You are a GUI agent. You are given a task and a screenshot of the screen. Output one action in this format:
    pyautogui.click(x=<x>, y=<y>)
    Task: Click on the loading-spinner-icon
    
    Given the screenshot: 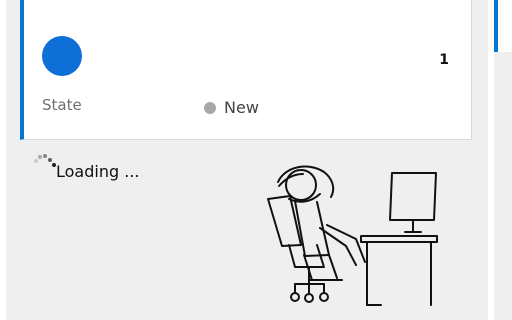 What is the action you would take?
    pyautogui.click(x=45, y=160)
    